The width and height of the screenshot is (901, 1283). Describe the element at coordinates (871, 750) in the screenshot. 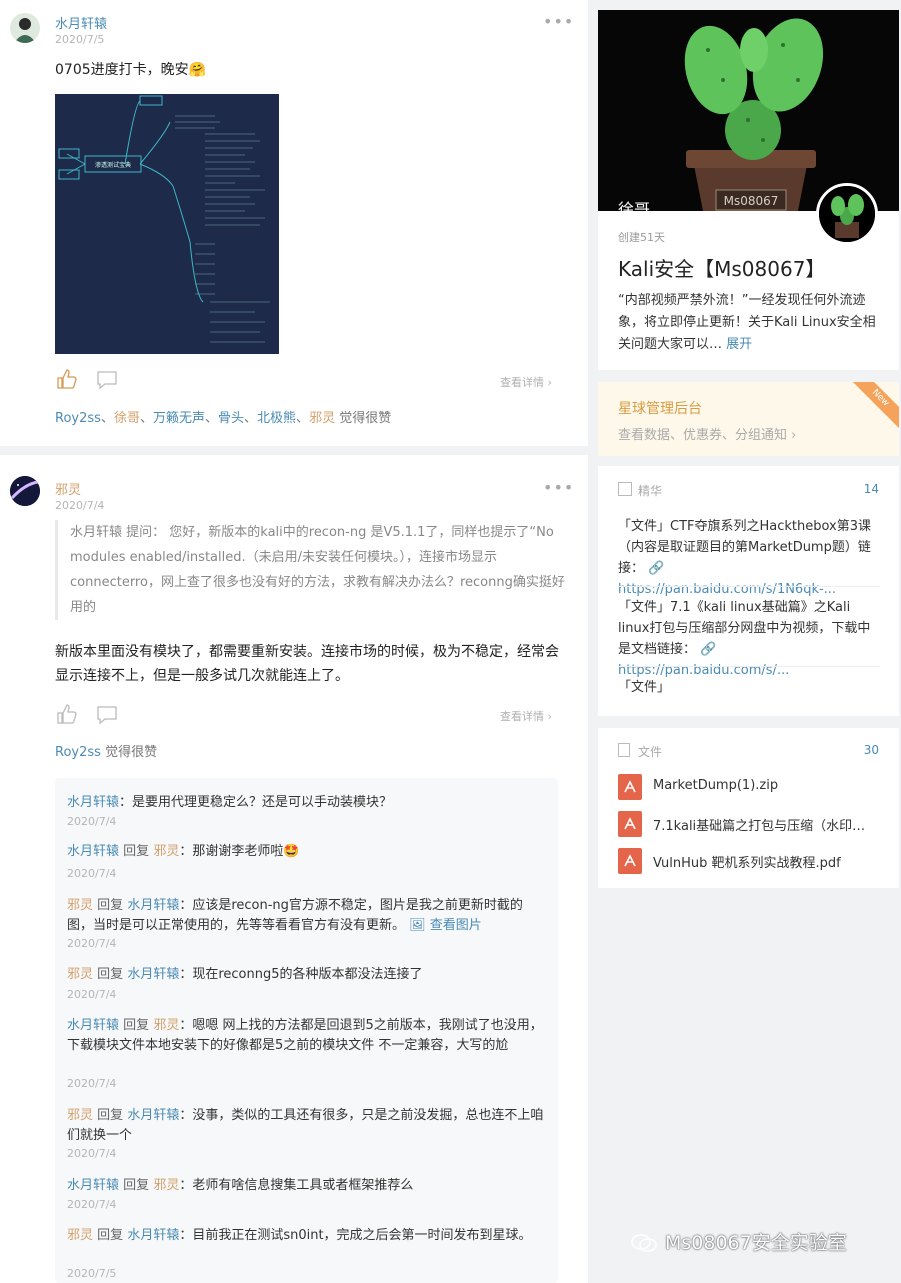

I see `files-count: 30` at that location.